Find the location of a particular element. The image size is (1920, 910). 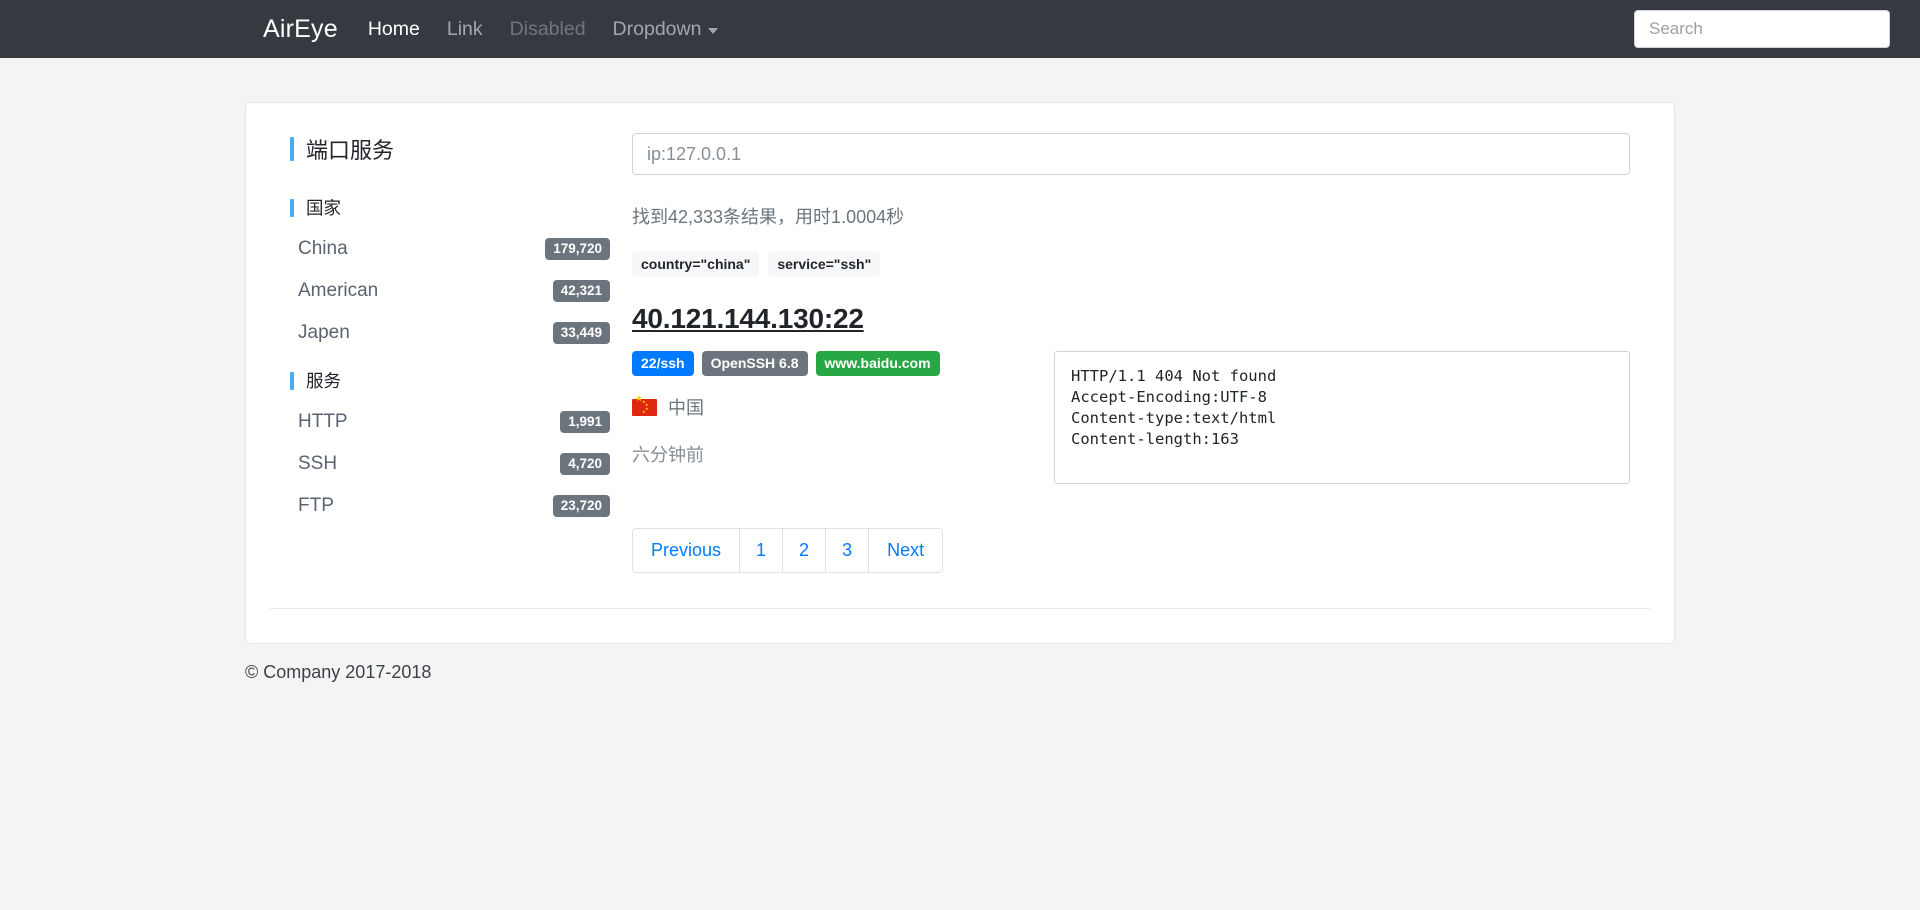

status-badge: 33,449 is located at coordinates (581, 333).